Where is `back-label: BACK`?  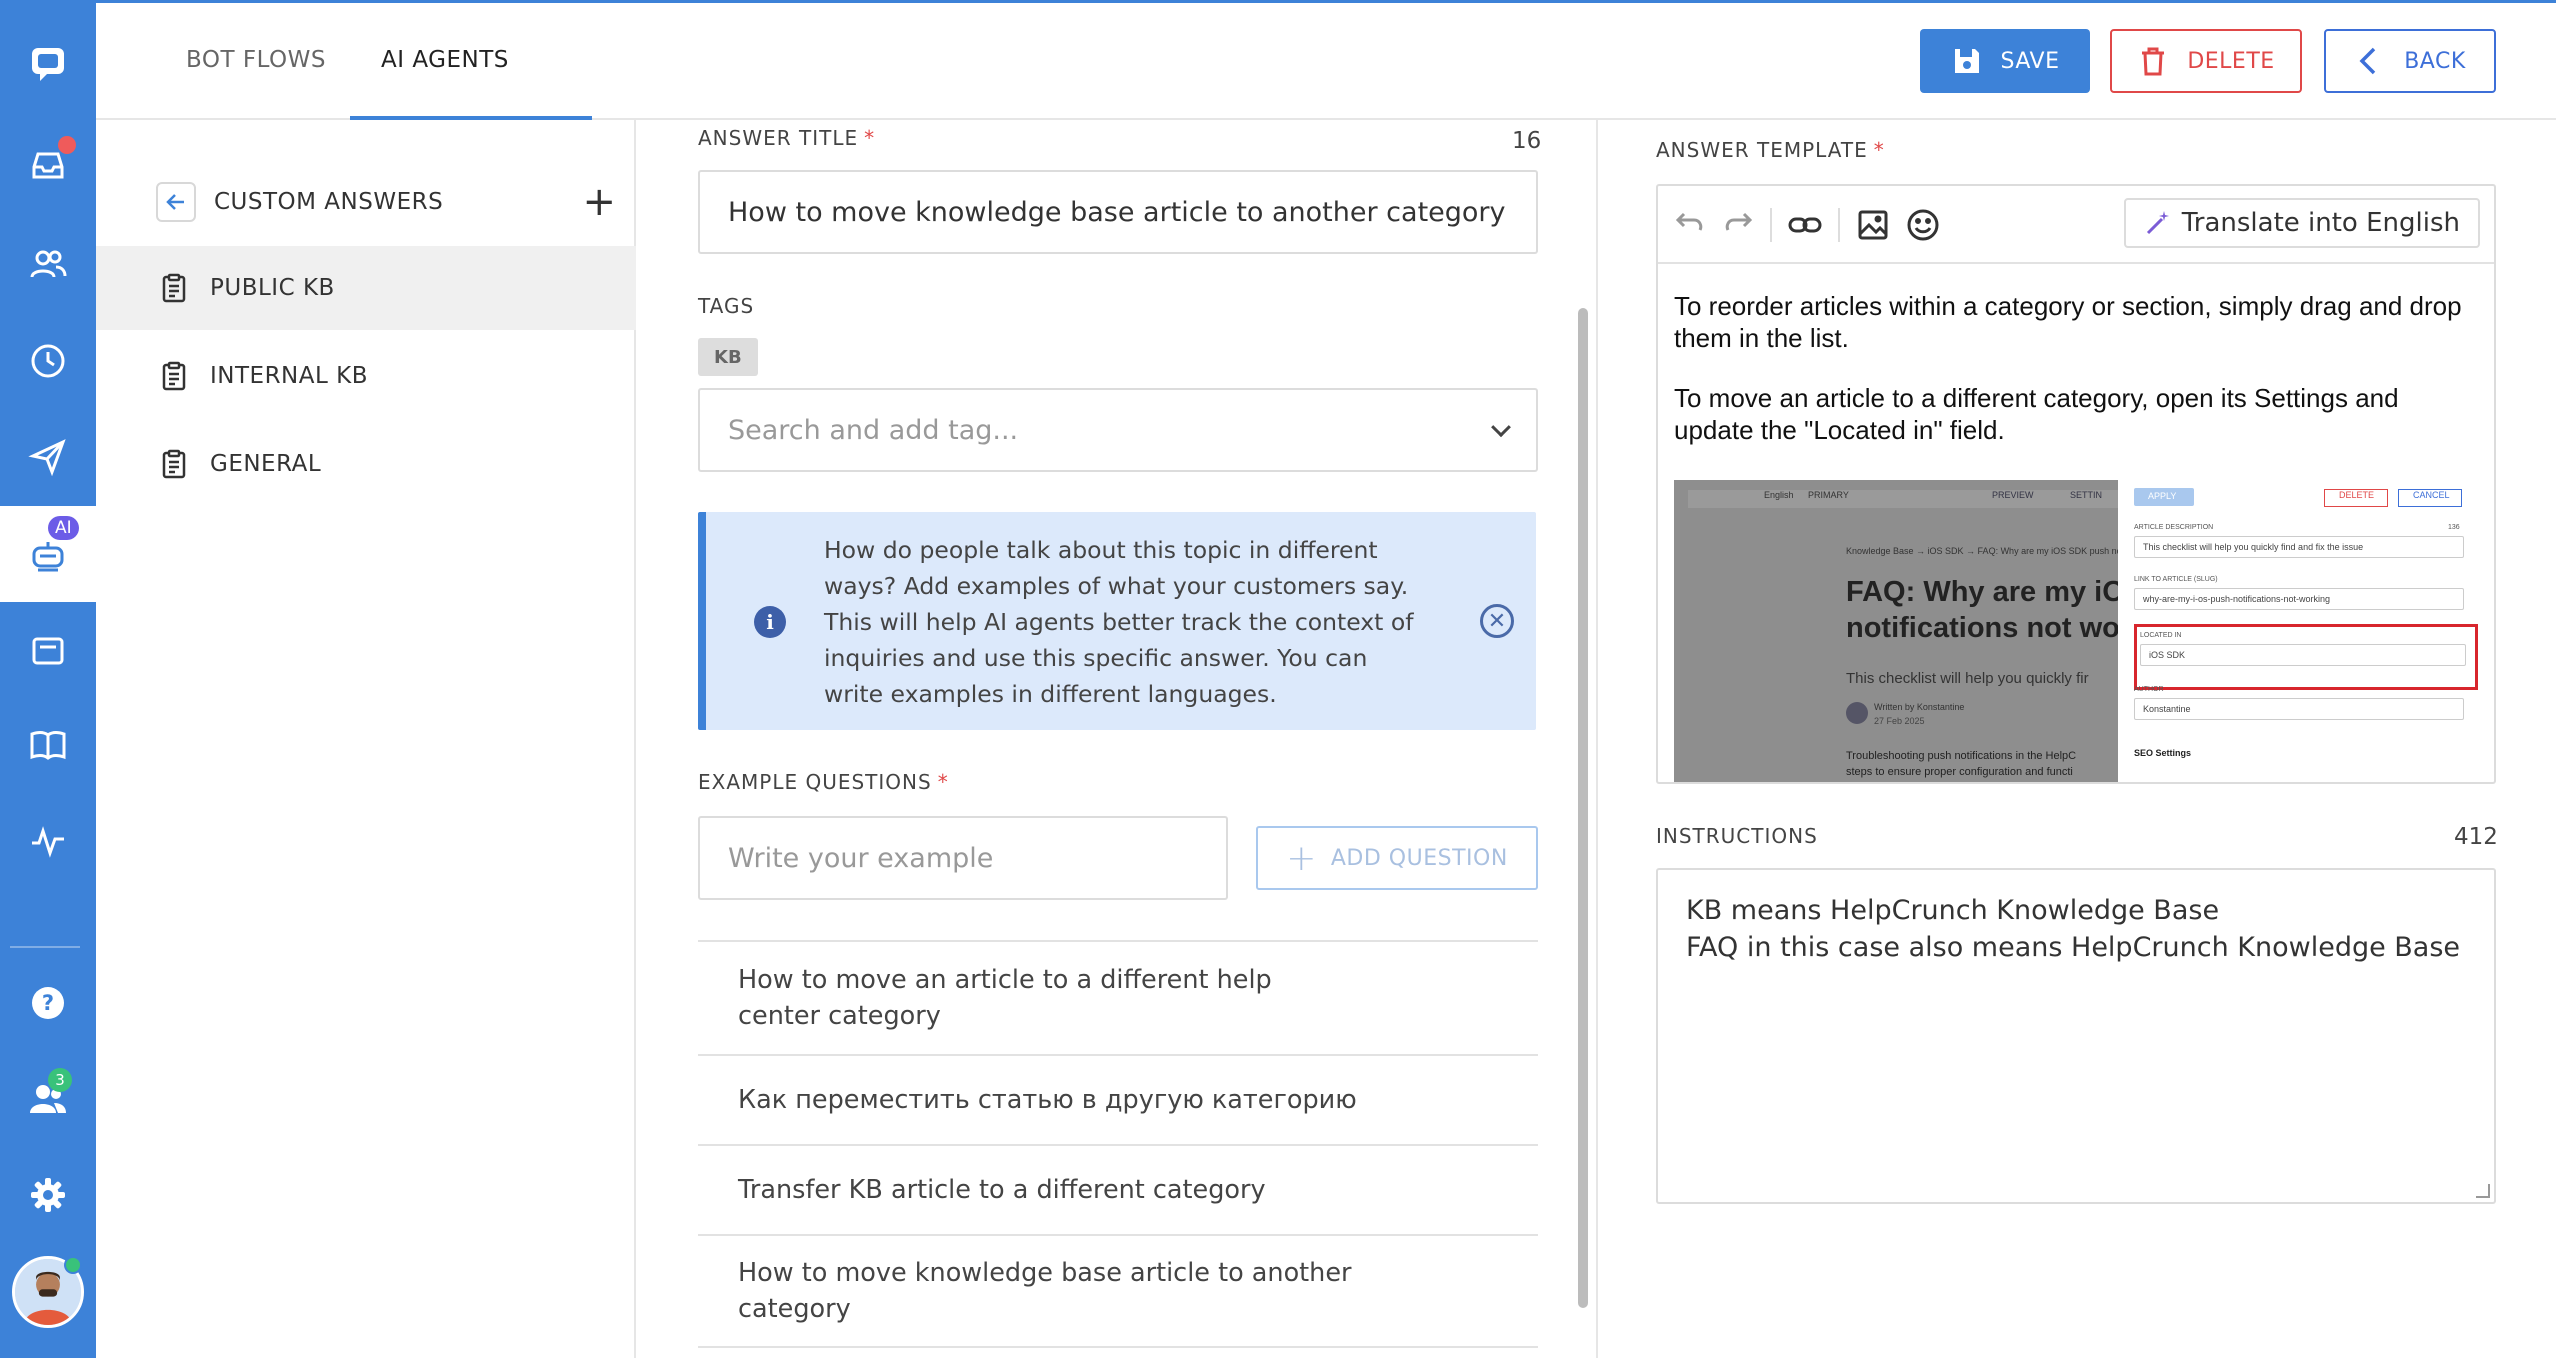 back-label: BACK is located at coordinates (2435, 61).